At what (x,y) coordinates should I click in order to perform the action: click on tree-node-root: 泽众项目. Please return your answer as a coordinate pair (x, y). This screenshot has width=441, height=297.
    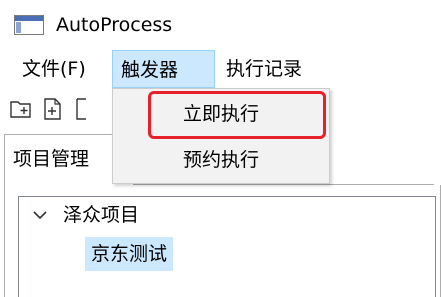
    Looking at the image, I should click on (101, 215).